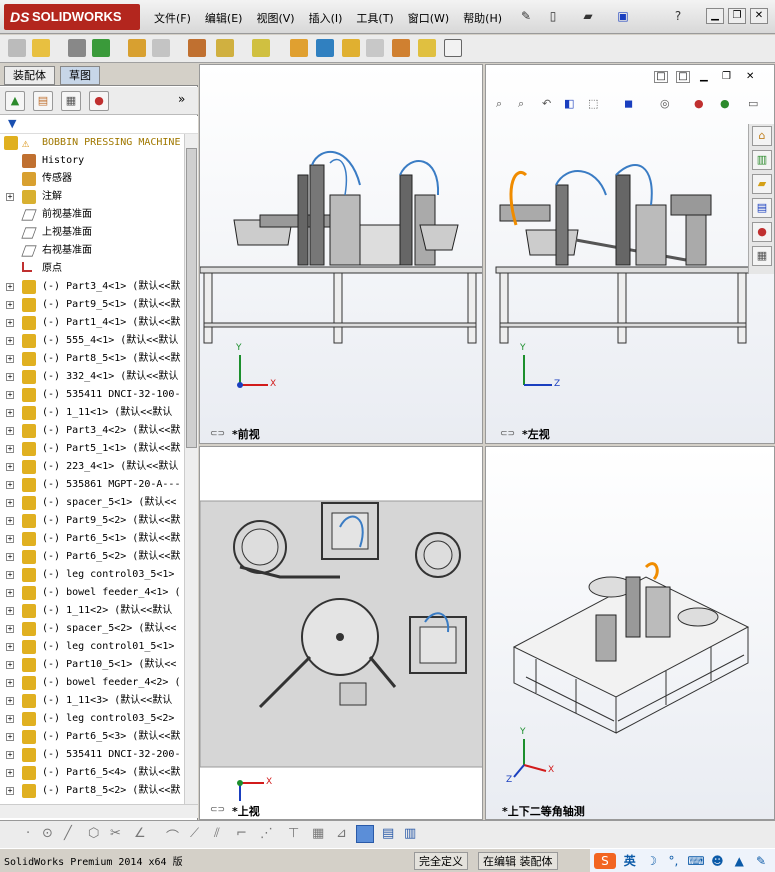  Describe the element at coordinates (569, 103) in the screenshot. I see `section-view-icon: ◧` at that location.